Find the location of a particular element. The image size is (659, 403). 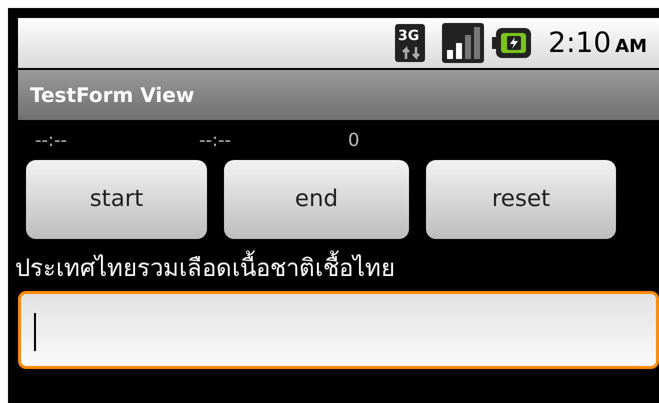

action-button: end is located at coordinates (316, 199).